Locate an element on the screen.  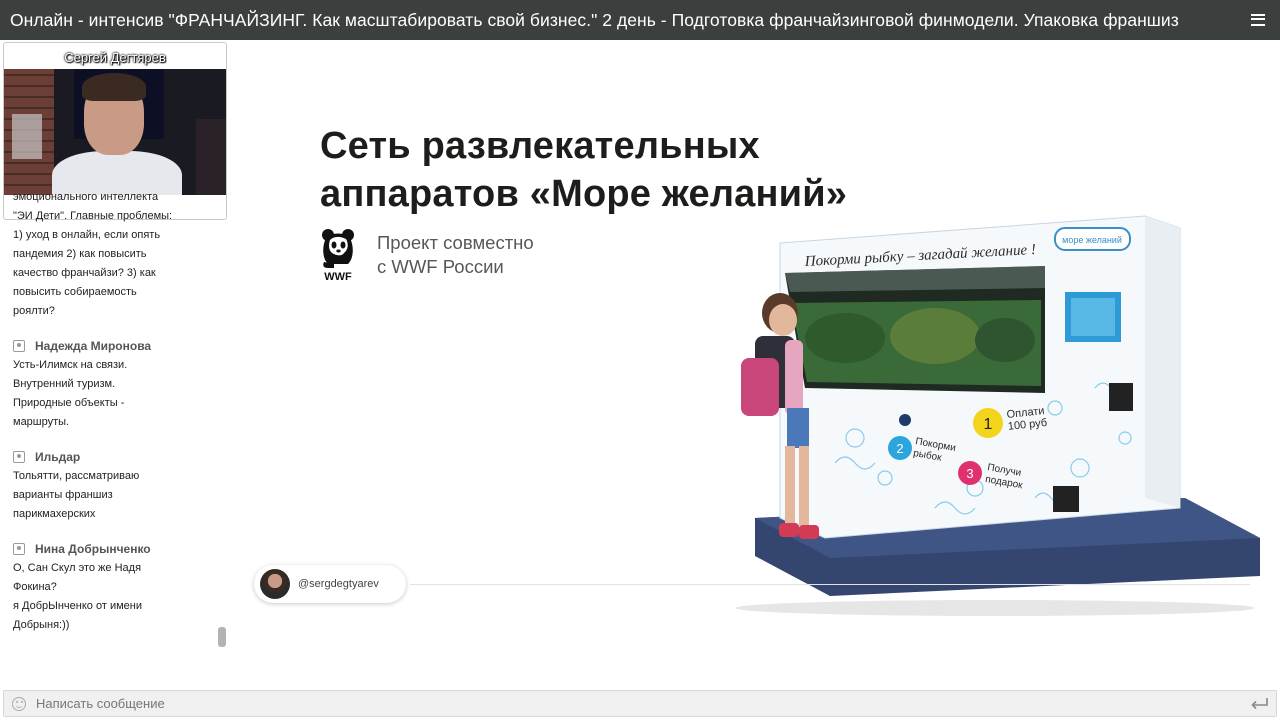
step-3-number: 3 is located at coordinates (969, 473).